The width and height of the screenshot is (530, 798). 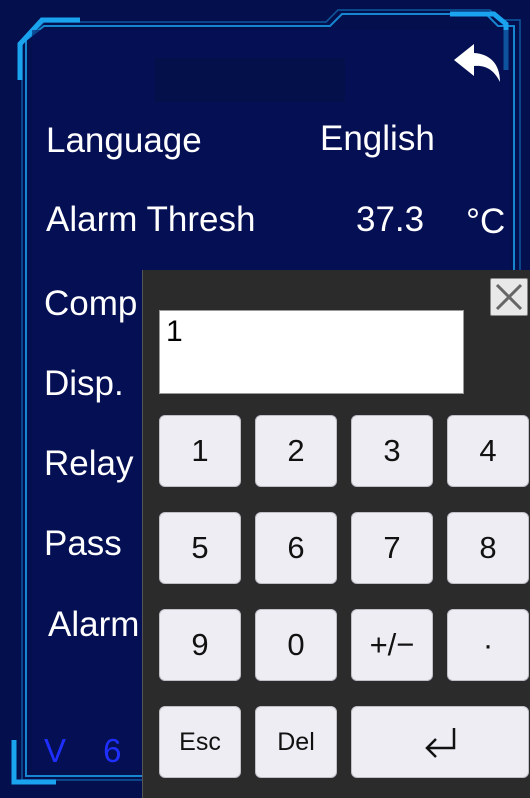 What do you see at coordinates (94, 624) in the screenshot?
I see `alarm-label: Alarm` at bounding box center [94, 624].